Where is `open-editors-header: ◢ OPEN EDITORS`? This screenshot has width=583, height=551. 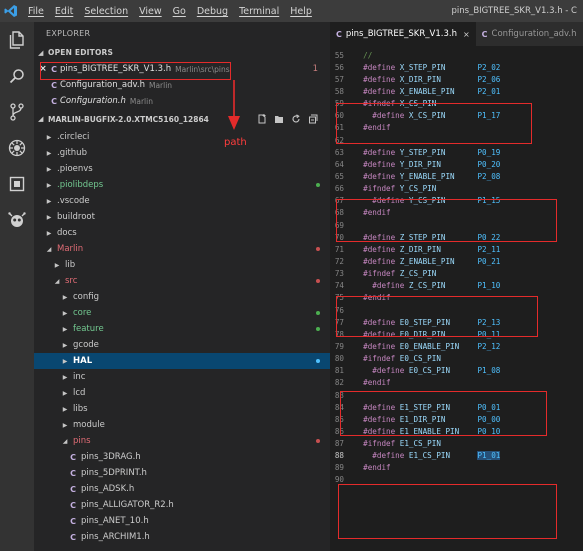
open-editors-header: ◢ OPEN EDITORS is located at coordinates (182, 52).